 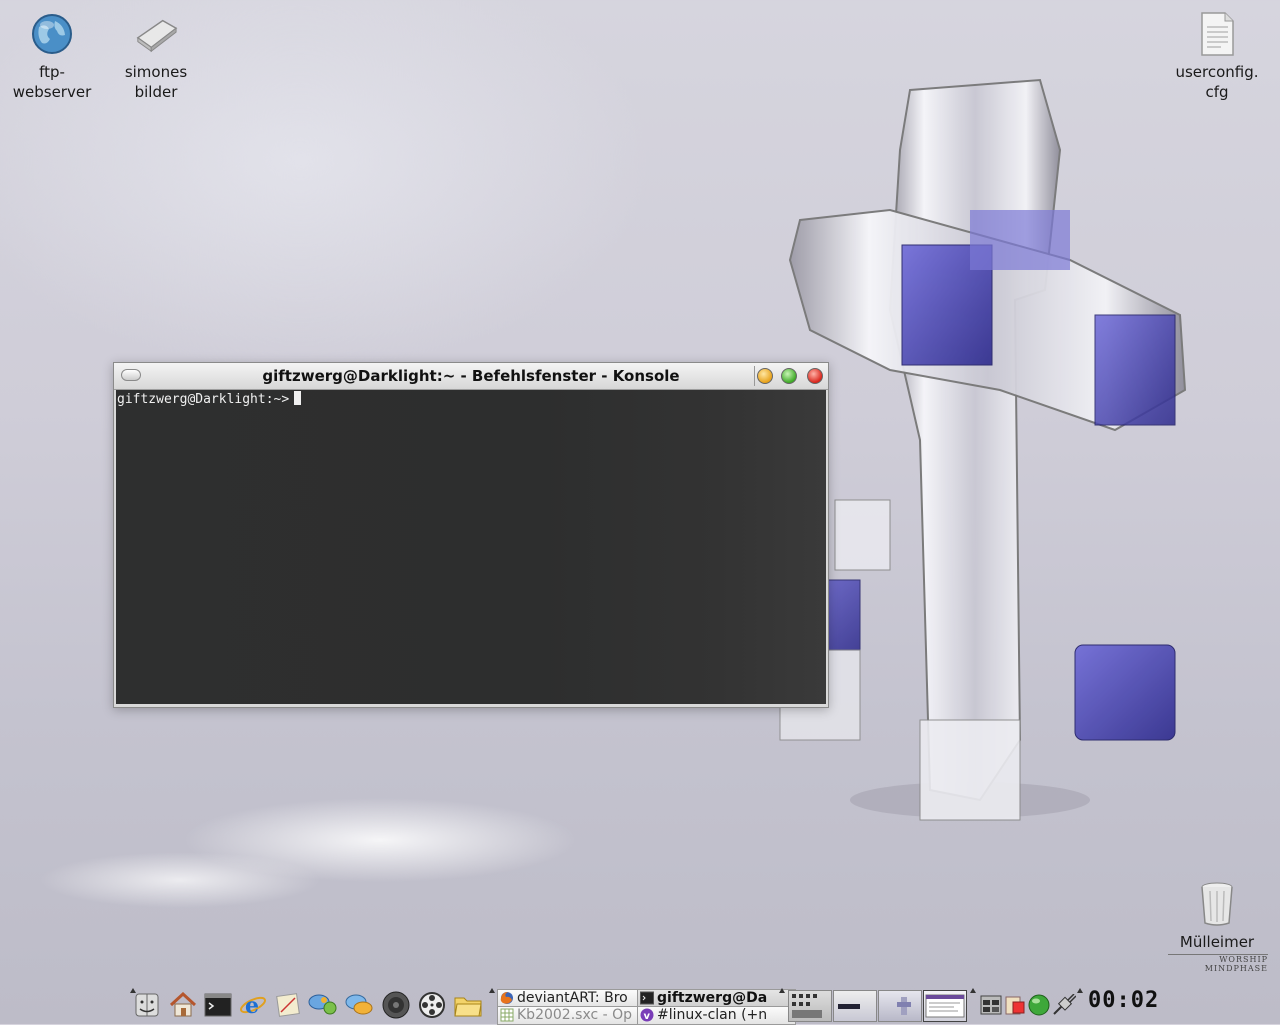 I want to click on film-reel-icon, so click(x=432, y=1005).